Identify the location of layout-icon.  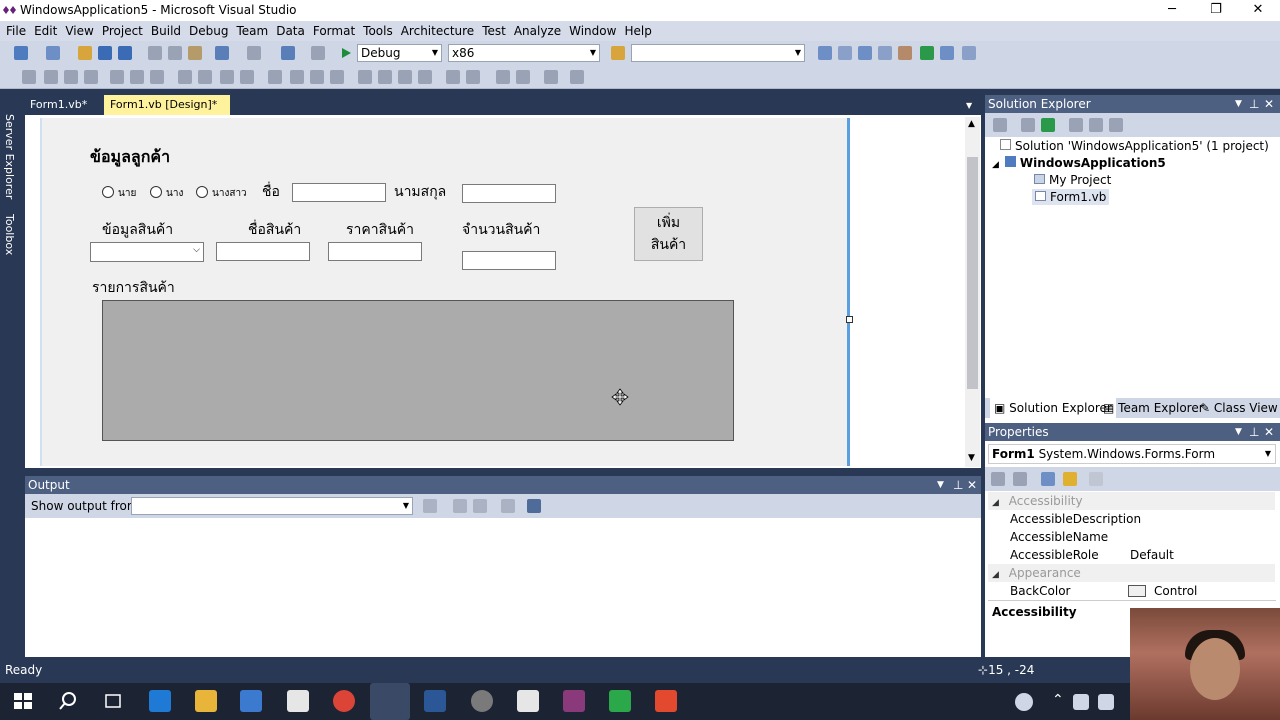
(969, 53).